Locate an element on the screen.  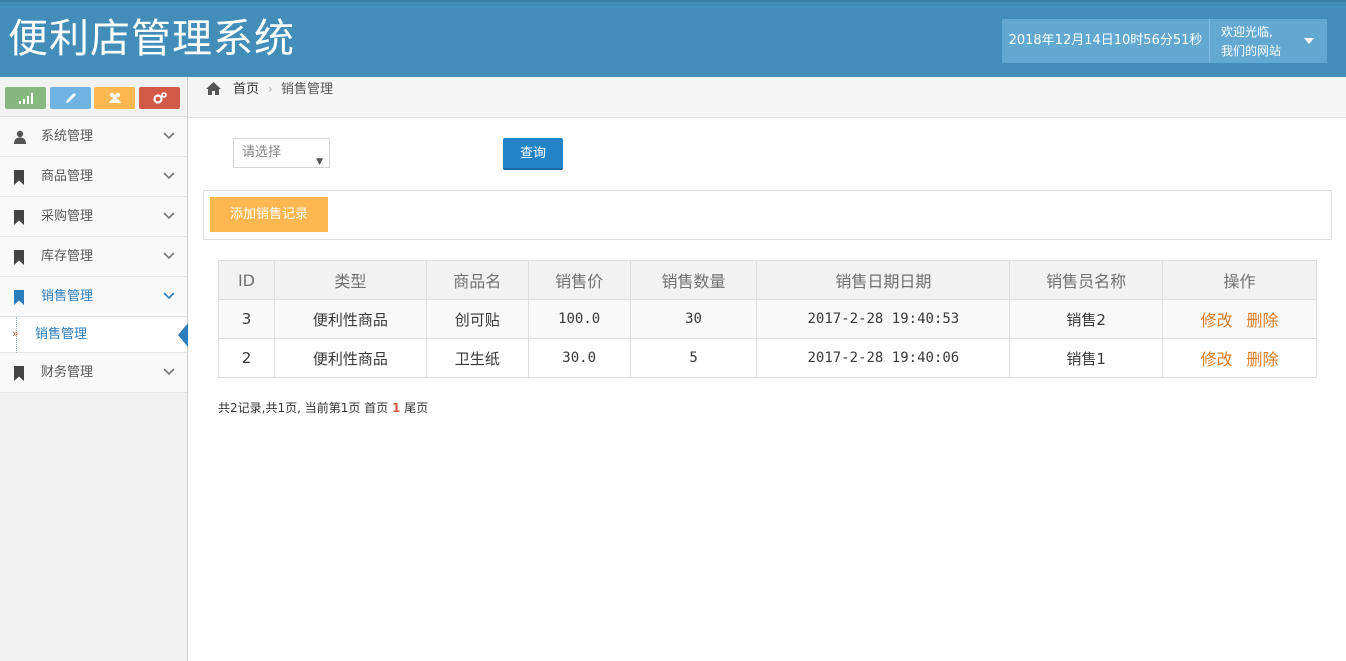
sidebar-item-purchase: 采购管理 is located at coordinates (93, 217).